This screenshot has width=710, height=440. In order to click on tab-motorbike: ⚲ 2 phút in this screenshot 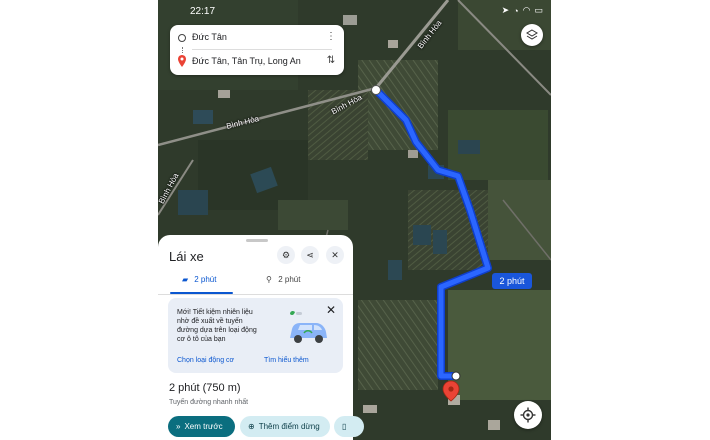, I will do `click(283, 279)`.